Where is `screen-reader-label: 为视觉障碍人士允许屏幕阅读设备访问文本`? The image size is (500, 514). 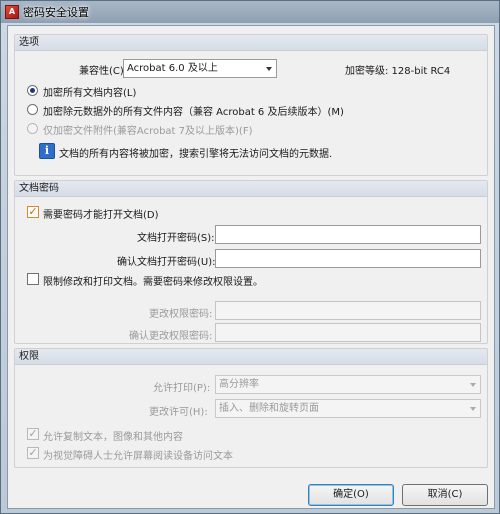
screen-reader-label: 为视觉障碍人士允许屏幕阅读设备访问文本 is located at coordinates (138, 454).